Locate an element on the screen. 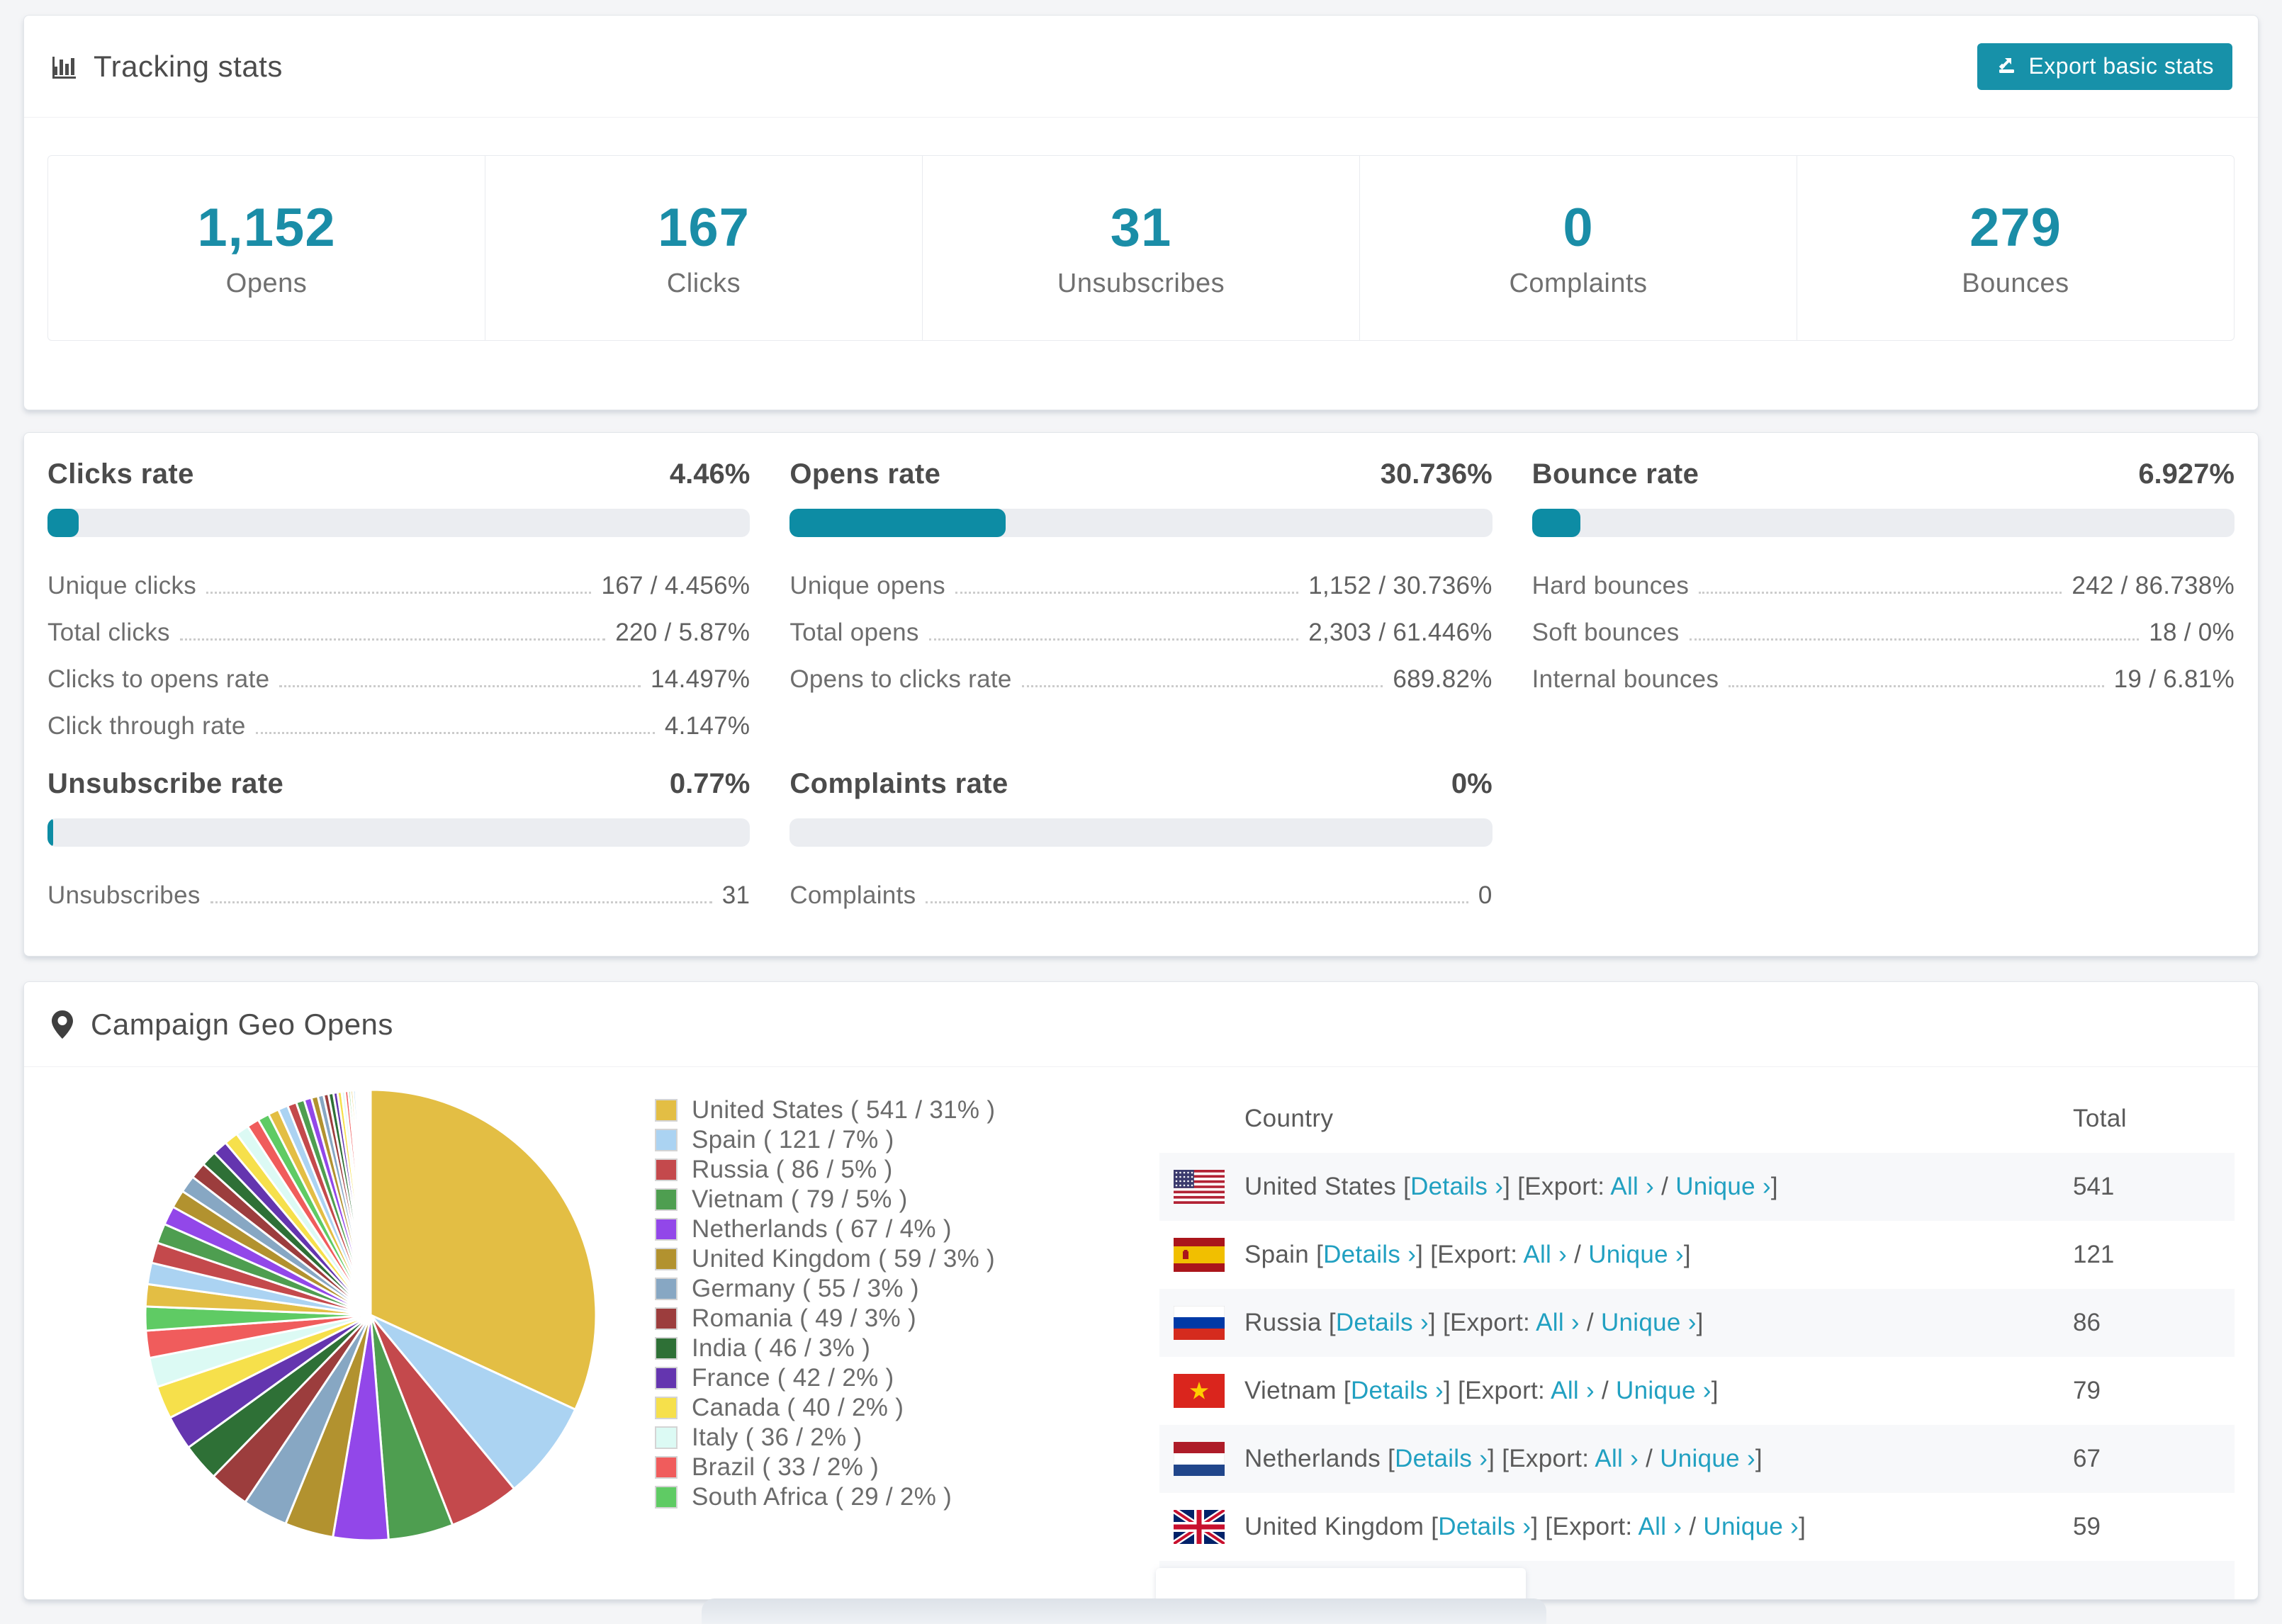  legend-label: Italy ( 36 / 2% ) is located at coordinates (777, 1437).